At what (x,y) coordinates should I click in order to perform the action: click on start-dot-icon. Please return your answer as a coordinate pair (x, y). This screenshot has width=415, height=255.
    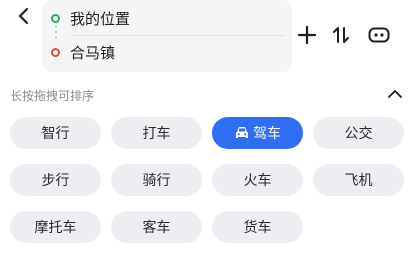
    Looking at the image, I should click on (55, 18).